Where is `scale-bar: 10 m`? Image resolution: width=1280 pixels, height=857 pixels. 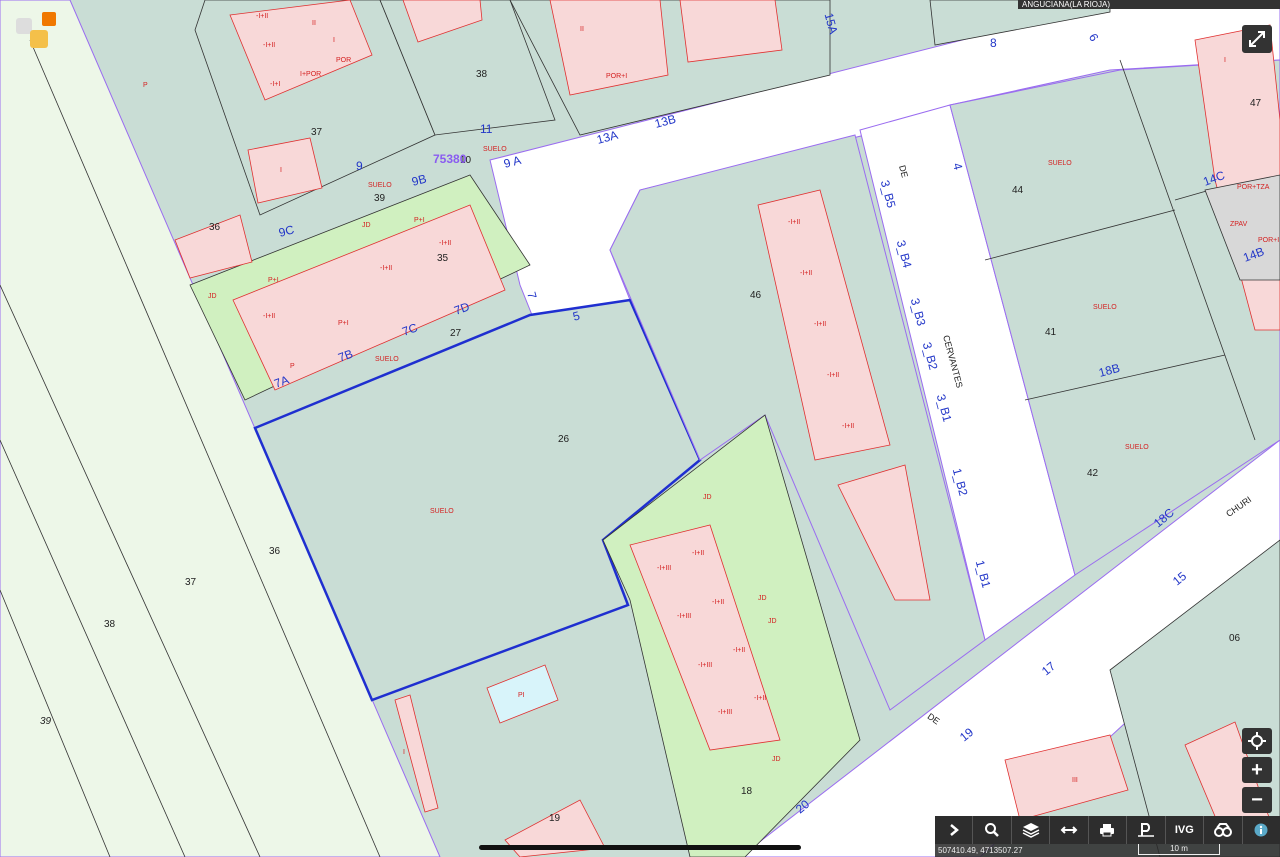
scale-bar: 10 m is located at coordinates (1179, 849).